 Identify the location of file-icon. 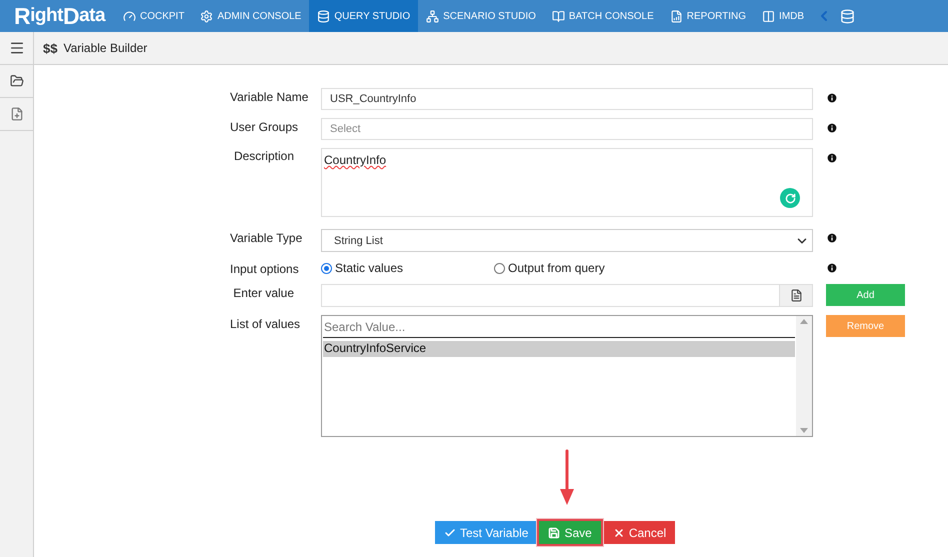
(795, 295).